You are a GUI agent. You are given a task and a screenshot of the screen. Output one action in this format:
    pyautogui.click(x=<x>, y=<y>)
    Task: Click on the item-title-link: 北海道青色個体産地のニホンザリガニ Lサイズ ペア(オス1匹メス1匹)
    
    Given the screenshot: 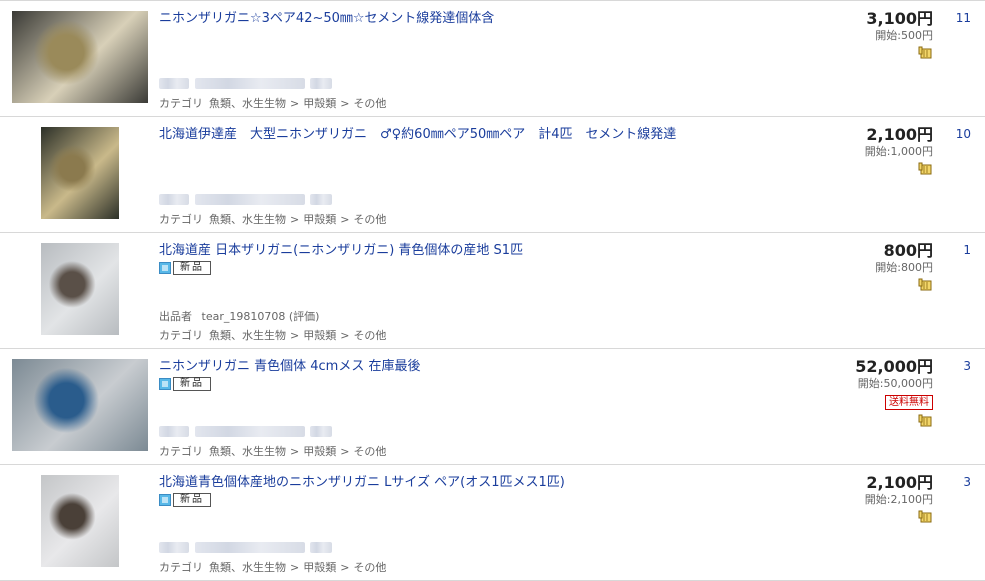 What is the action you would take?
    pyautogui.click(x=362, y=480)
    